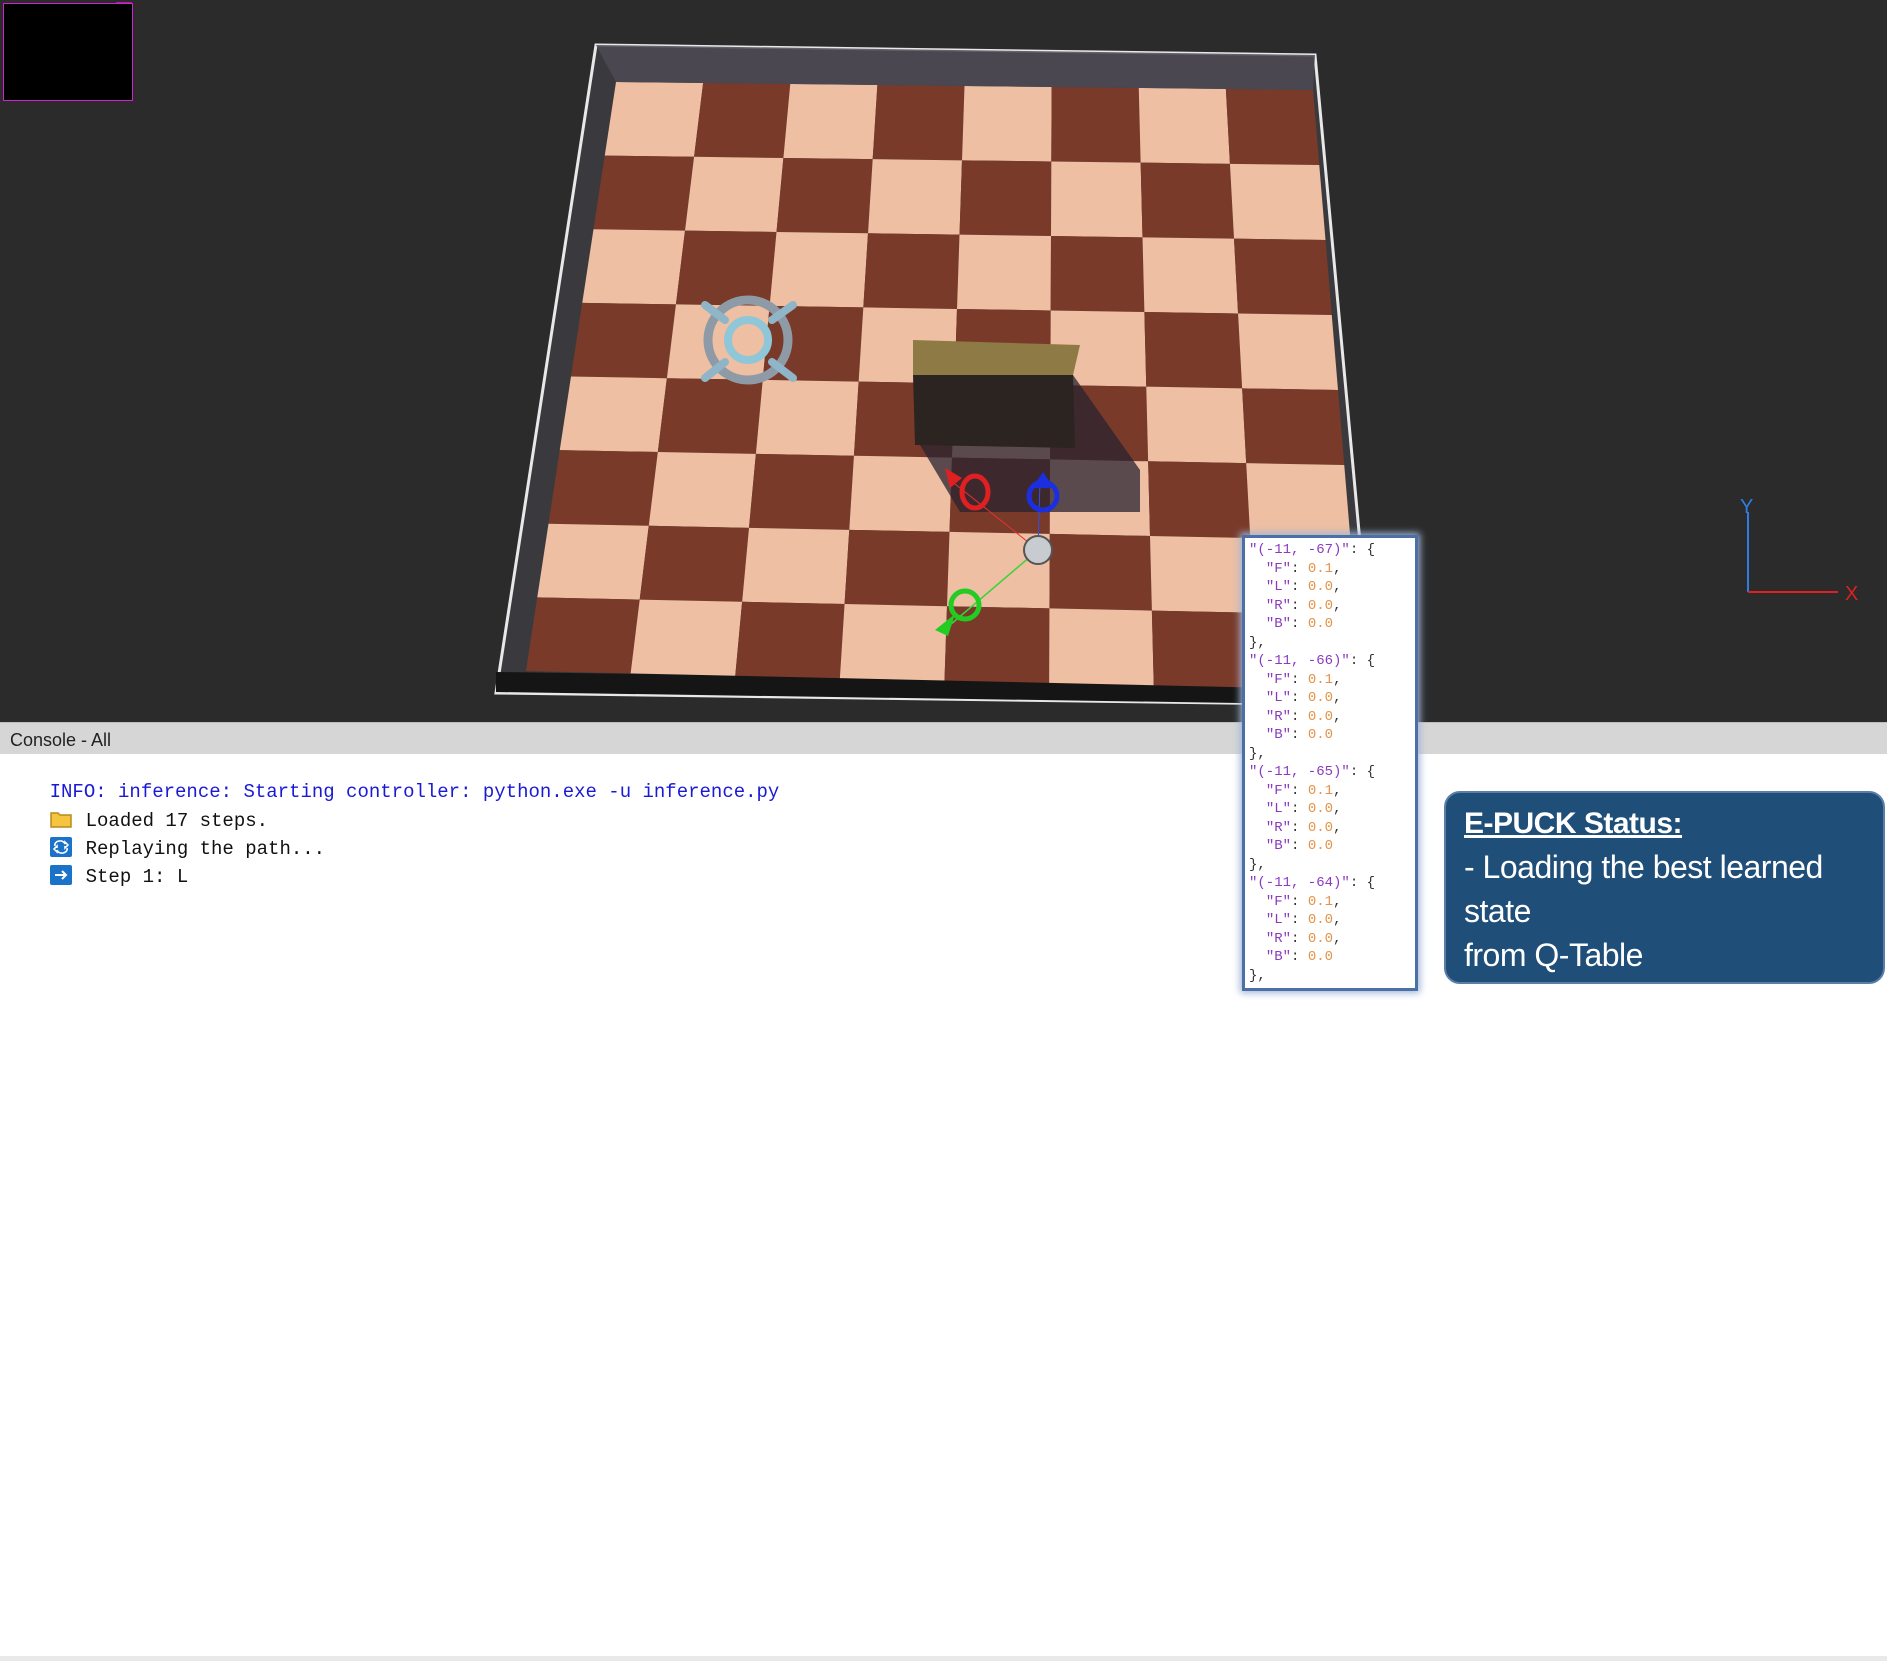 This screenshot has width=1887, height=1661. What do you see at coordinates (943, 738) in the screenshot?
I see `console-header: Console - All` at bounding box center [943, 738].